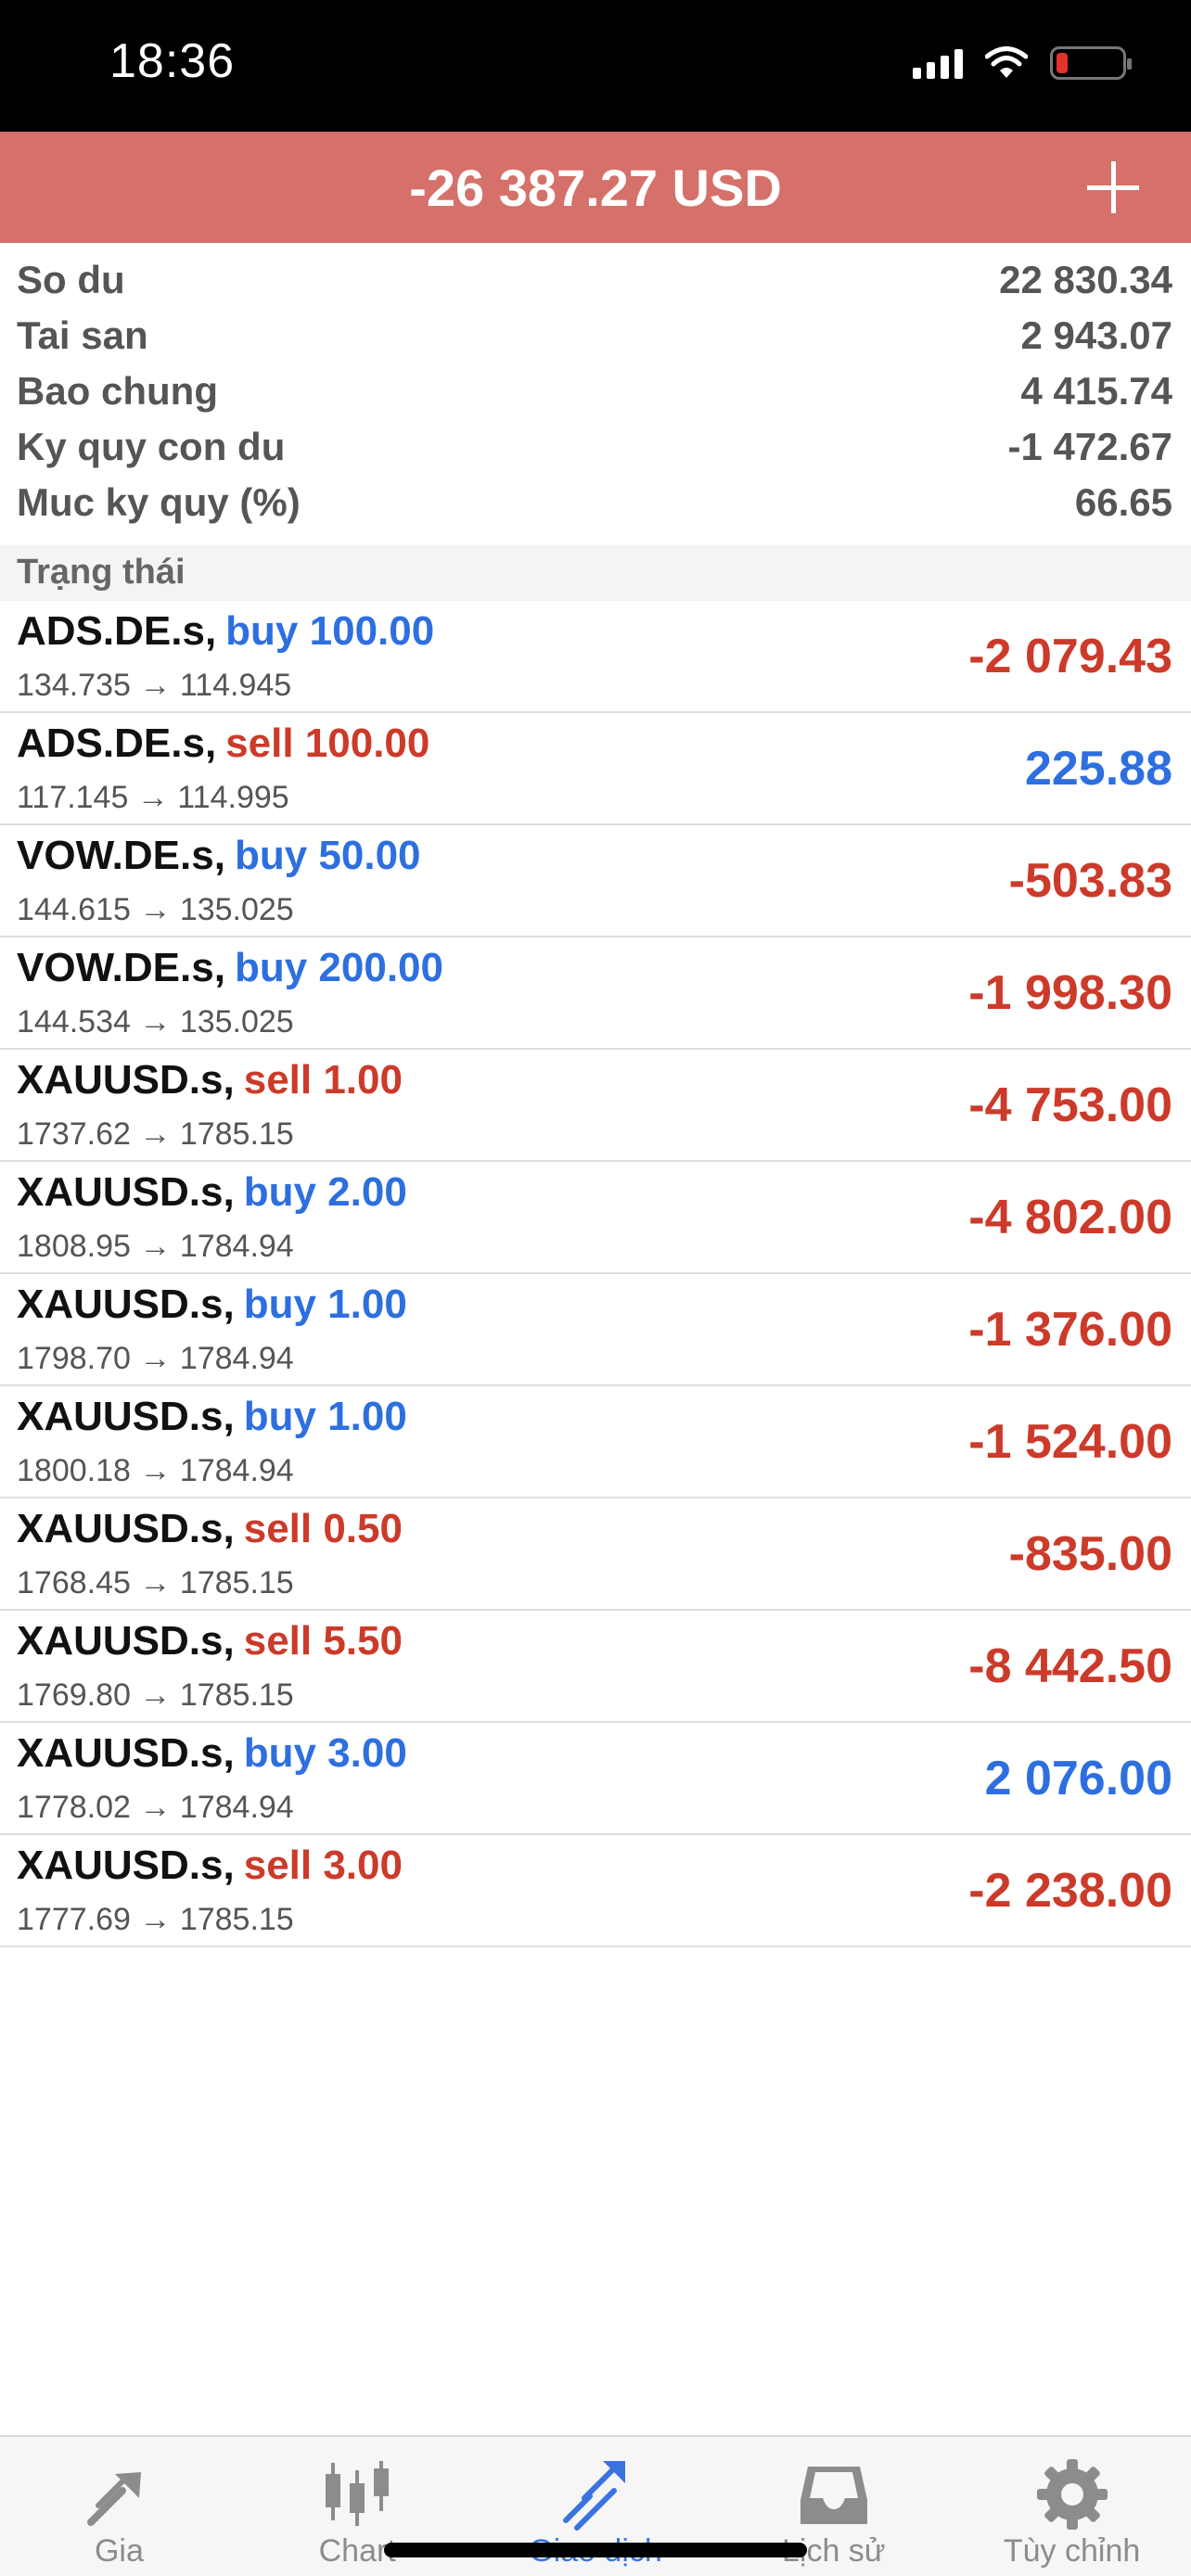 This screenshot has width=1191, height=2576. Describe the element at coordinates (325, 1192) in the screenshot. I see `position-volume: buy 2.00` at that location.